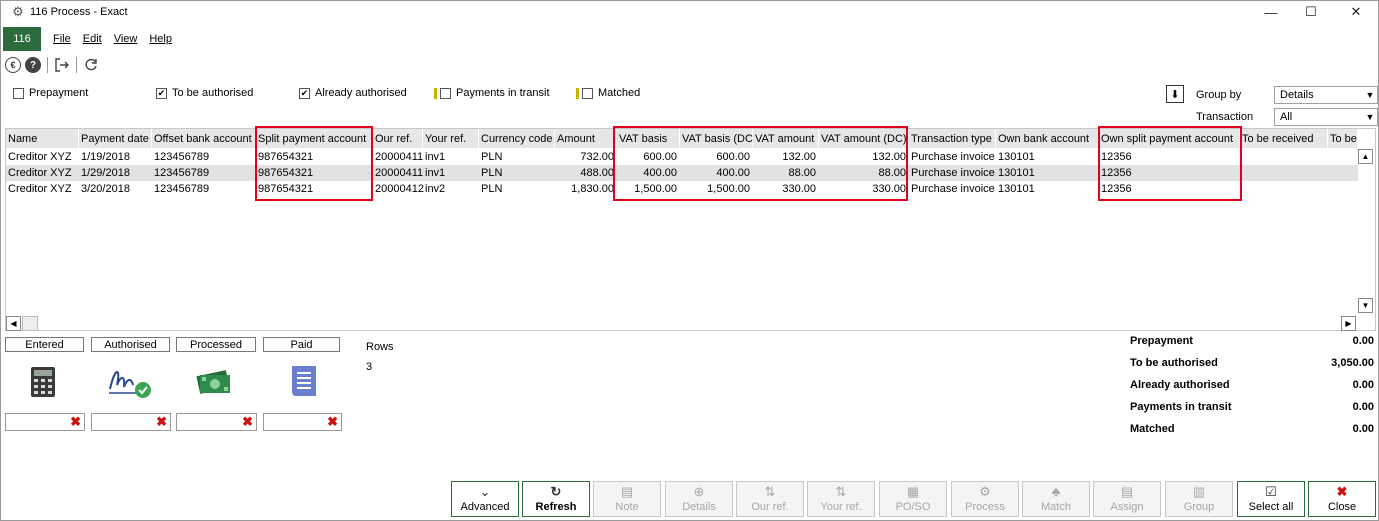 This screenshot has width=1379, height=521. Describe the element at coordinates (586, 138) in the screenshot. I see `col-header-amount: Amount` at that location.